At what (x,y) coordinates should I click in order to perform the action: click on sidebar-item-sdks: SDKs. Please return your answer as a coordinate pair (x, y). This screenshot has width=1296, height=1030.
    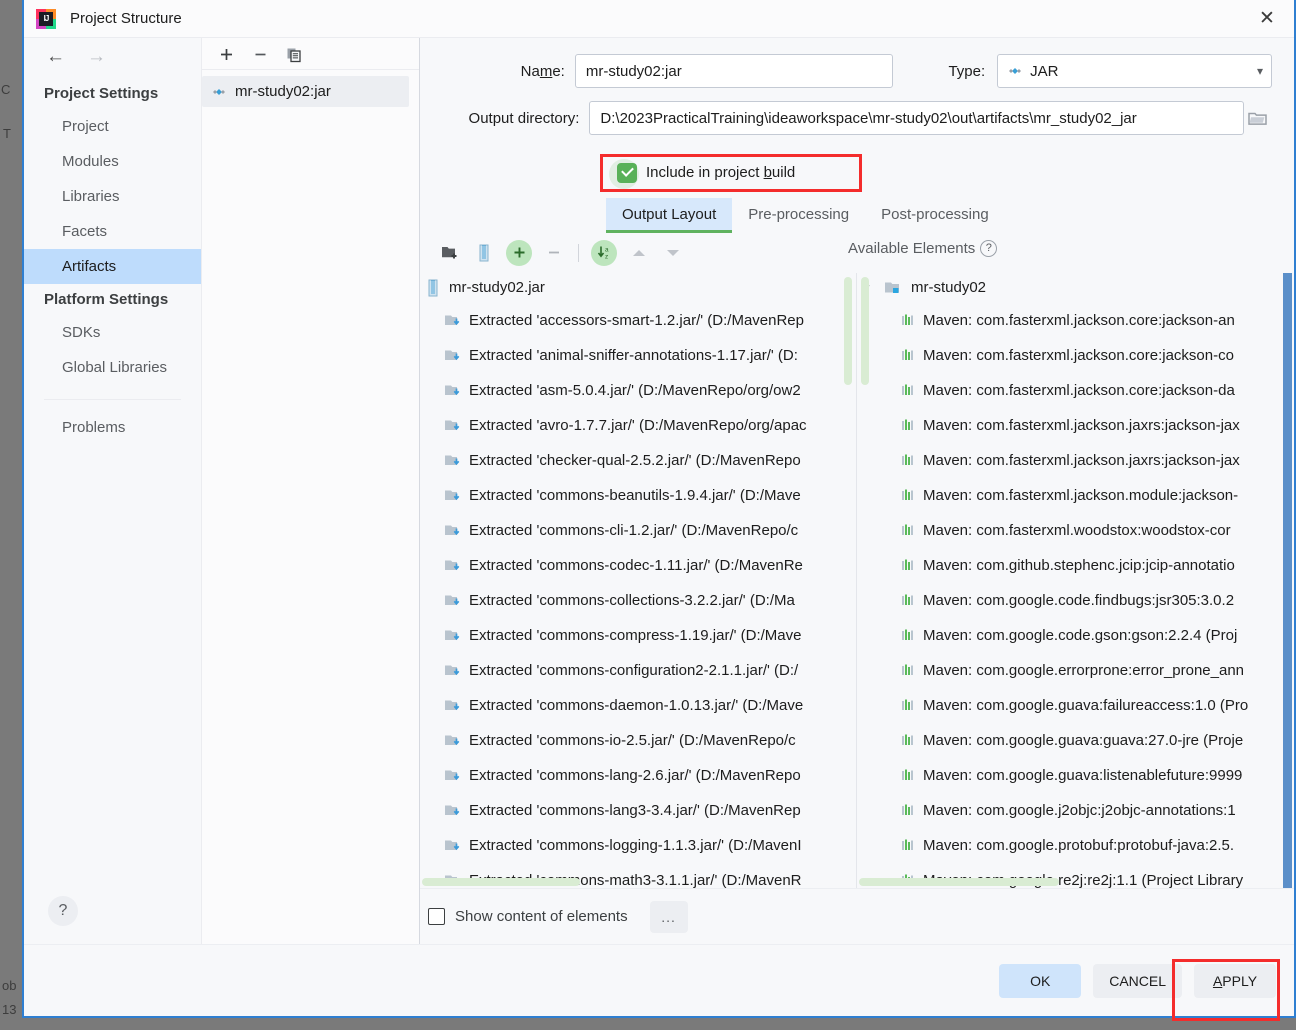
    Looking at the image, I should click on (112, 332).